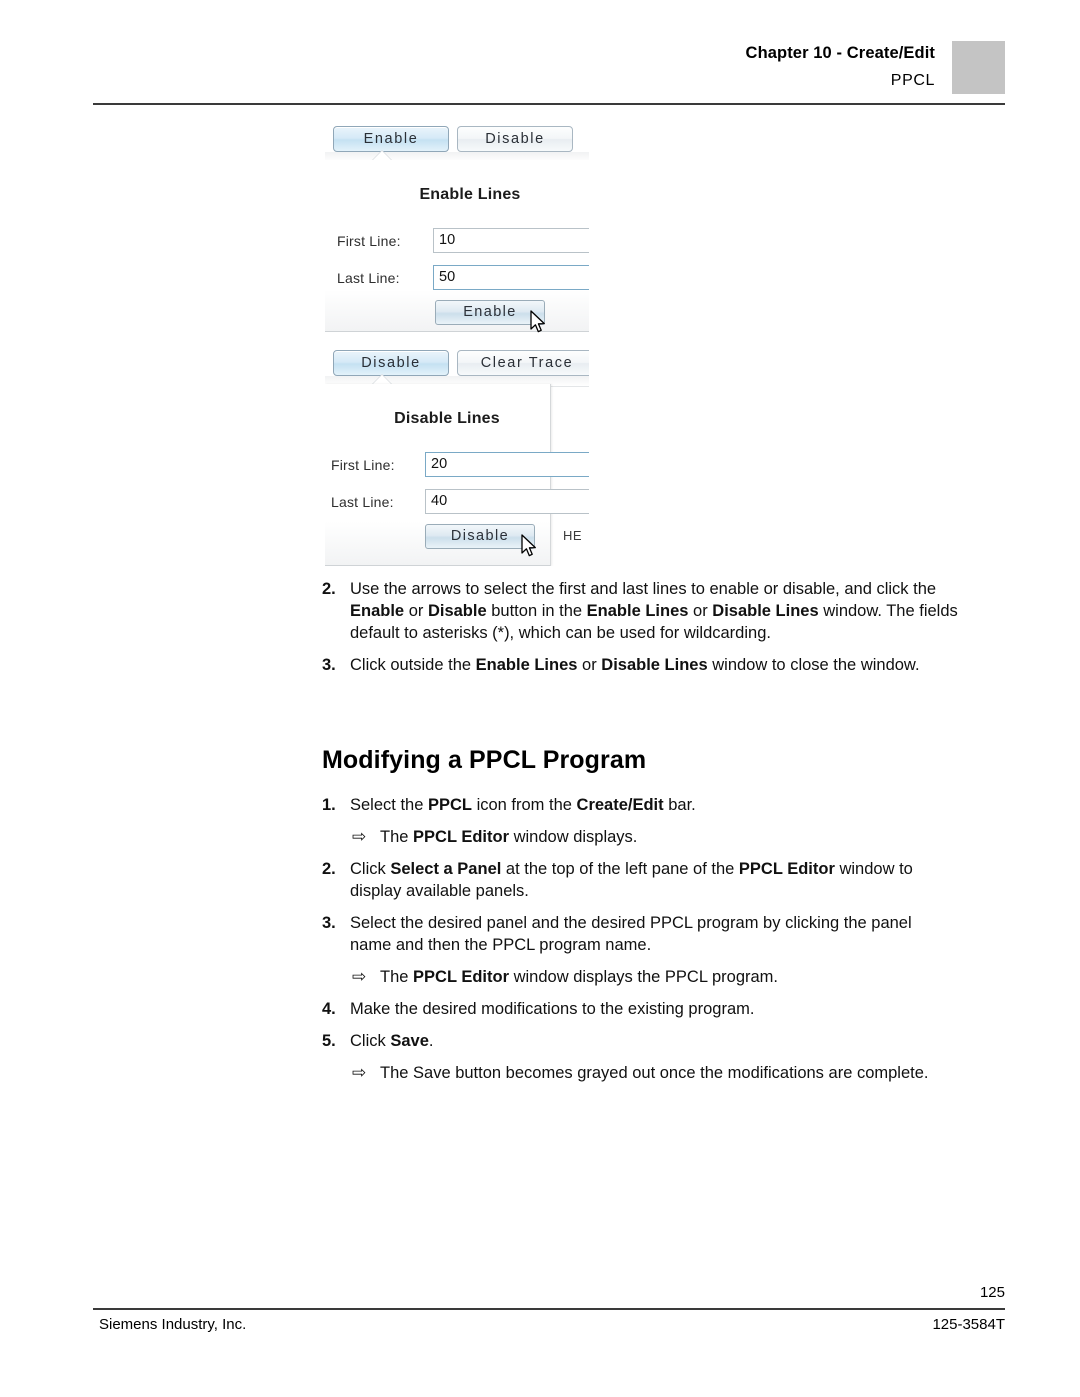 This screenshot has width=1080, height=1397. I want to click on enable-last-line-input, so click(511, 277).